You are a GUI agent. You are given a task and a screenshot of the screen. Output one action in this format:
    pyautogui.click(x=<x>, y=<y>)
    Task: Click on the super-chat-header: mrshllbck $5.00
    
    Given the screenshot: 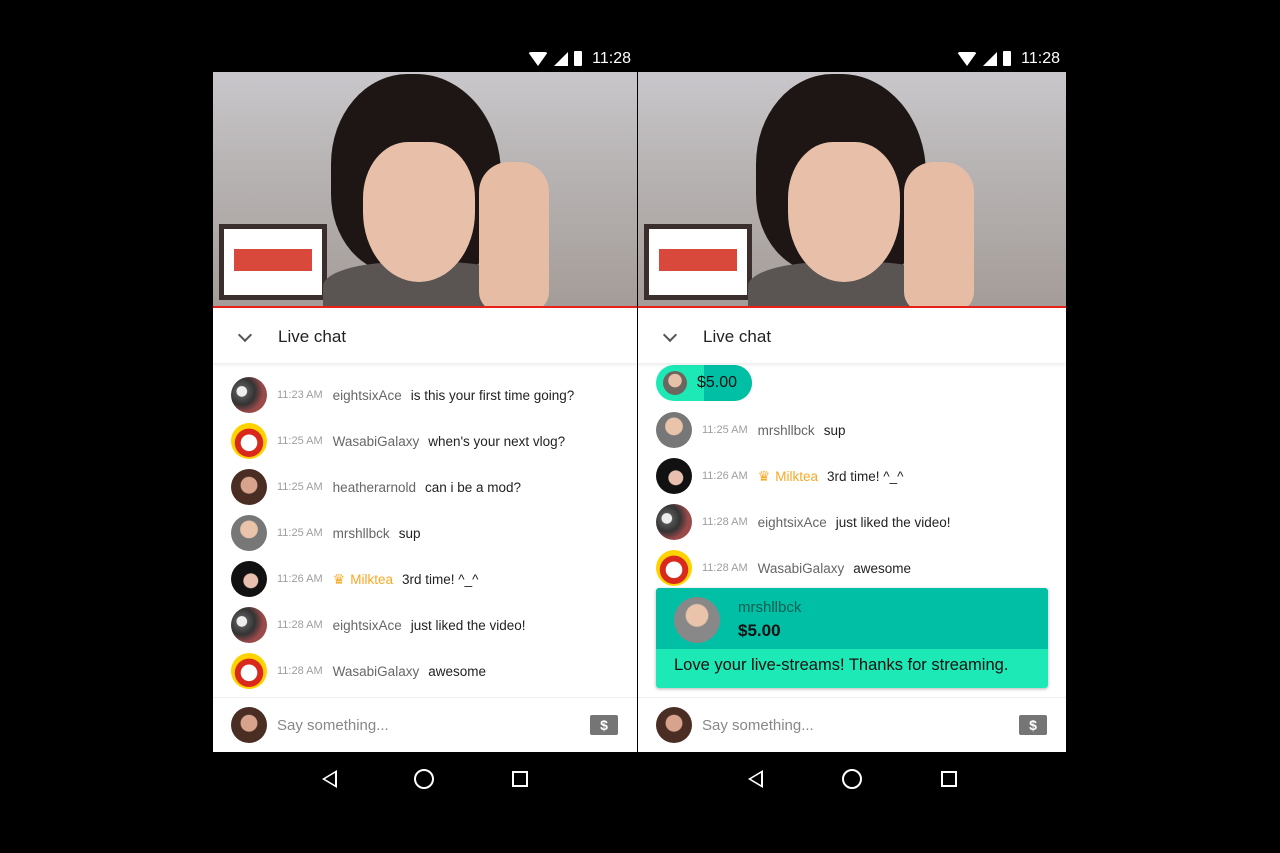 What is the action you would take?
    pyautogui.click(x=852, y=618)
    